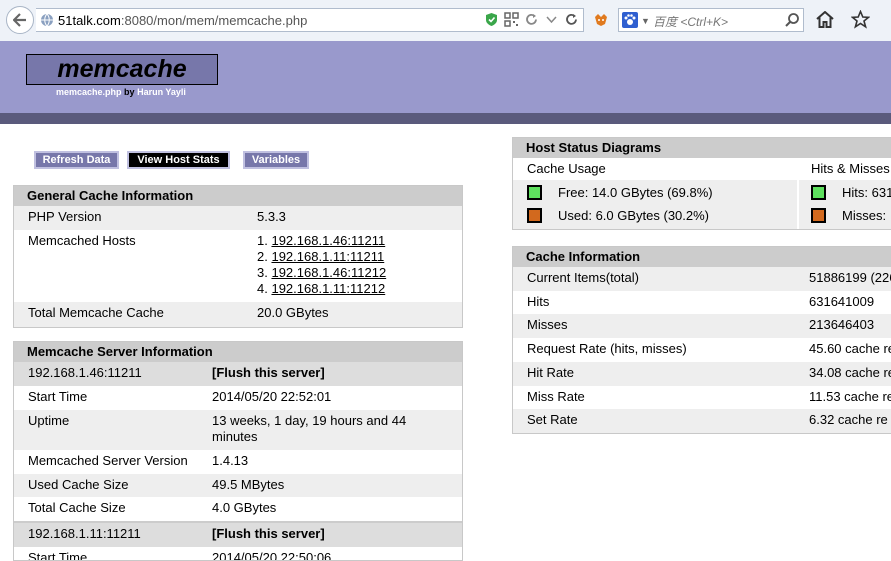  I want to click on shield-icon, so click(491, 19).